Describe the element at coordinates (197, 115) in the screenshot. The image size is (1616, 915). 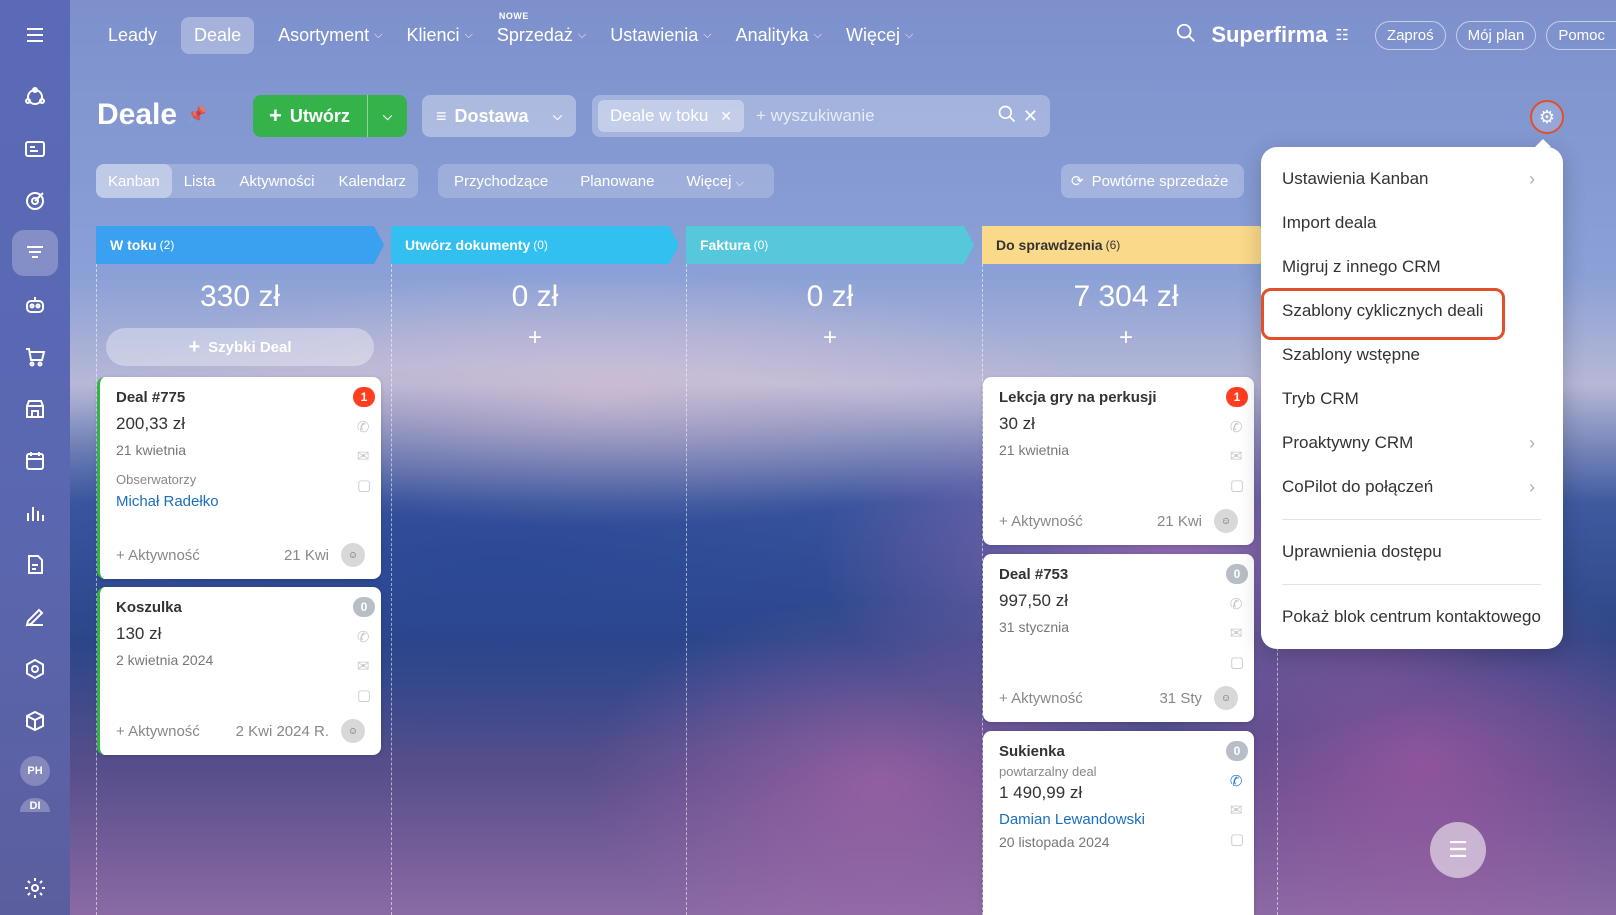
I see `pin-icon: 📌` at that location.